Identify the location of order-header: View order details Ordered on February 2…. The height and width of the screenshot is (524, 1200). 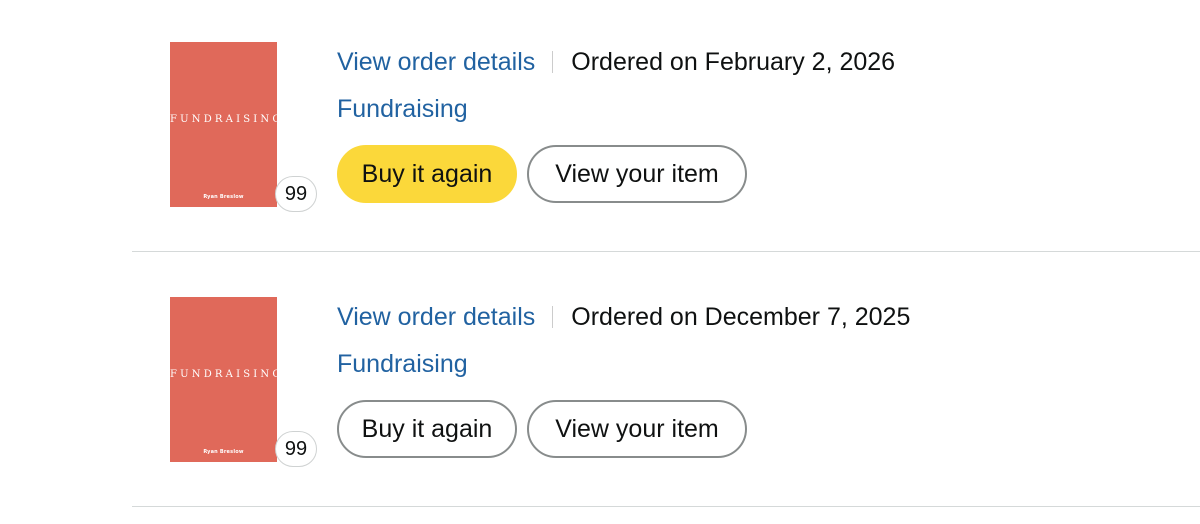
(616, 62).